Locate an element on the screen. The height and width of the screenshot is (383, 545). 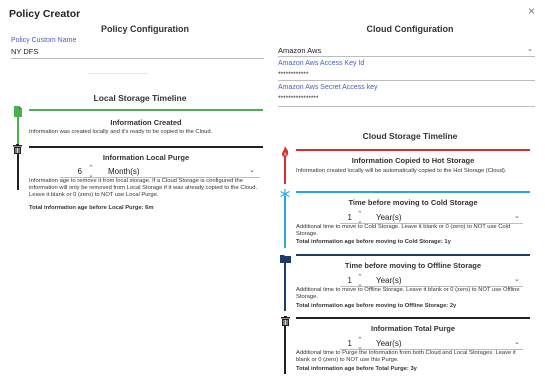
created-divider is located at coordinates (146, 110).